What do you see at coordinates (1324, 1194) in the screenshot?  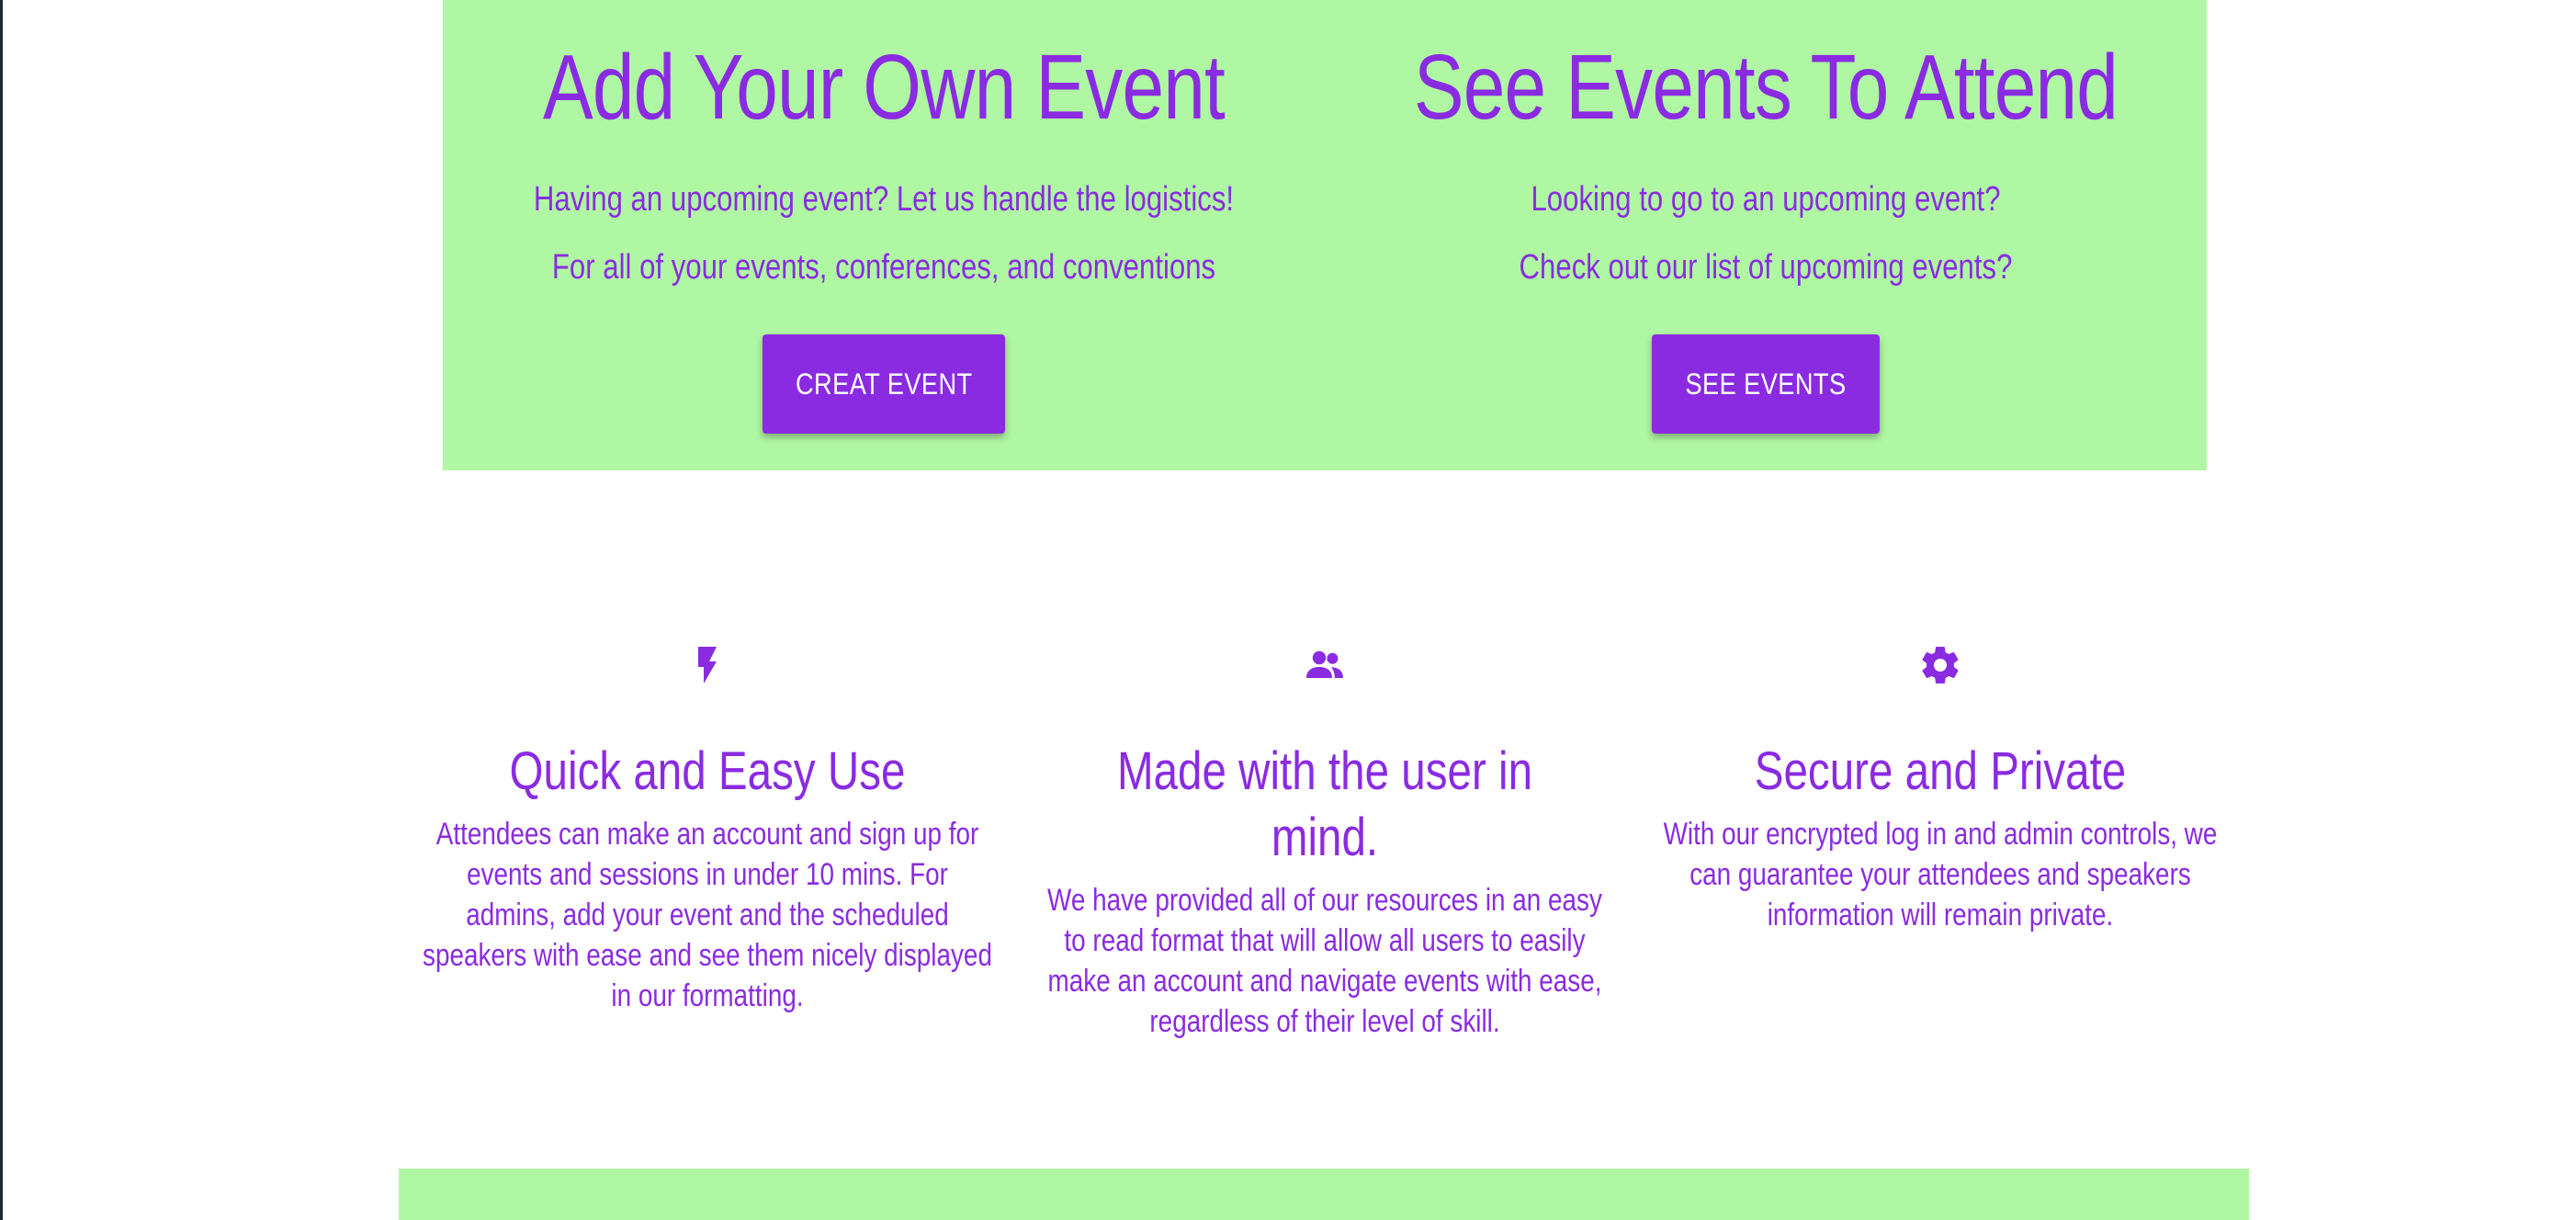 I see `footer-section-top` at bounding box center [1324, 1194].